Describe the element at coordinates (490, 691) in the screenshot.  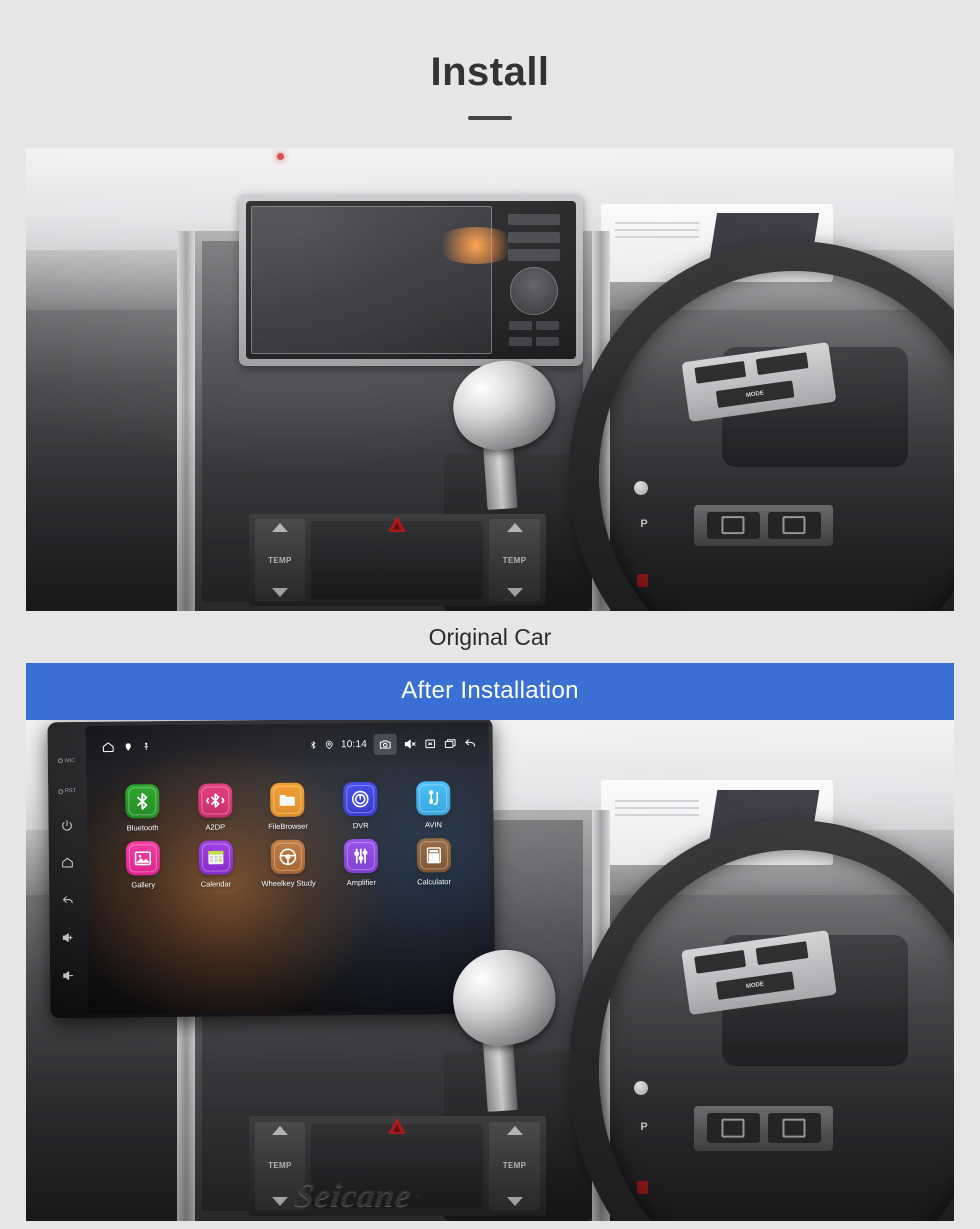
I see `after-installation-banner: After Installation` at that location.